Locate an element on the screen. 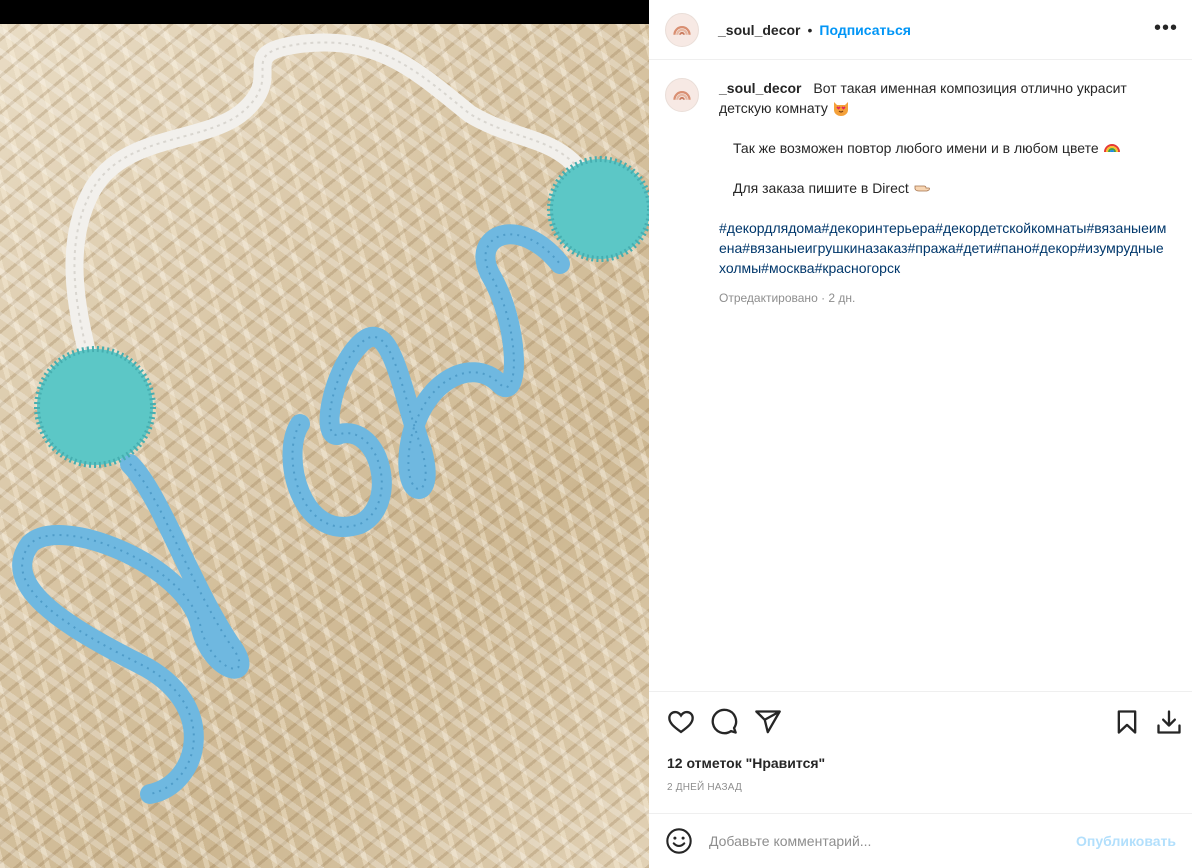 The height and width of the screenshot is (868, 1192). cat-heart-eyes-emoji-icon is located at coordinates (840, 109).